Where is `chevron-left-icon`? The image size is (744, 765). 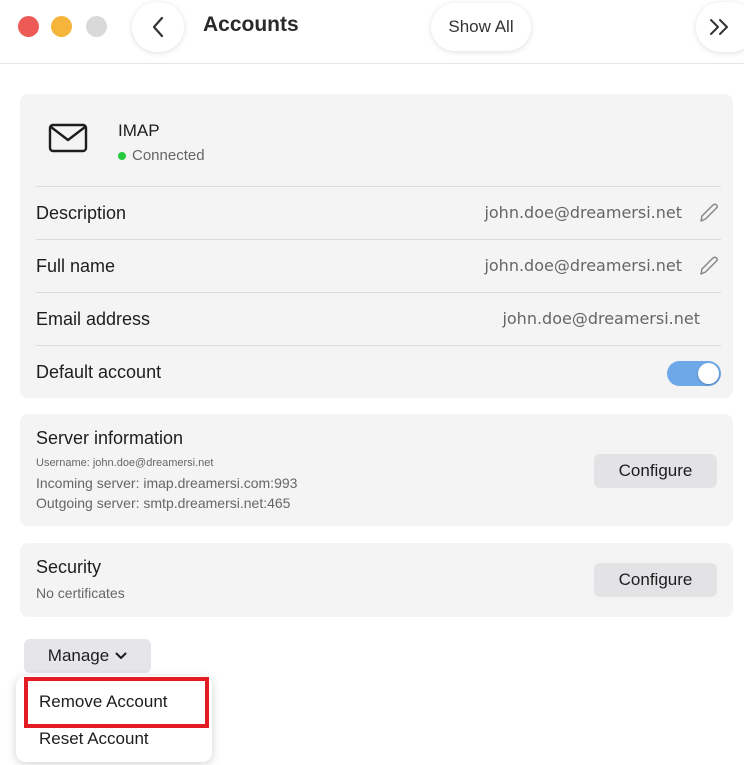 chevron-left-icon is located at coordinates (158, 27).